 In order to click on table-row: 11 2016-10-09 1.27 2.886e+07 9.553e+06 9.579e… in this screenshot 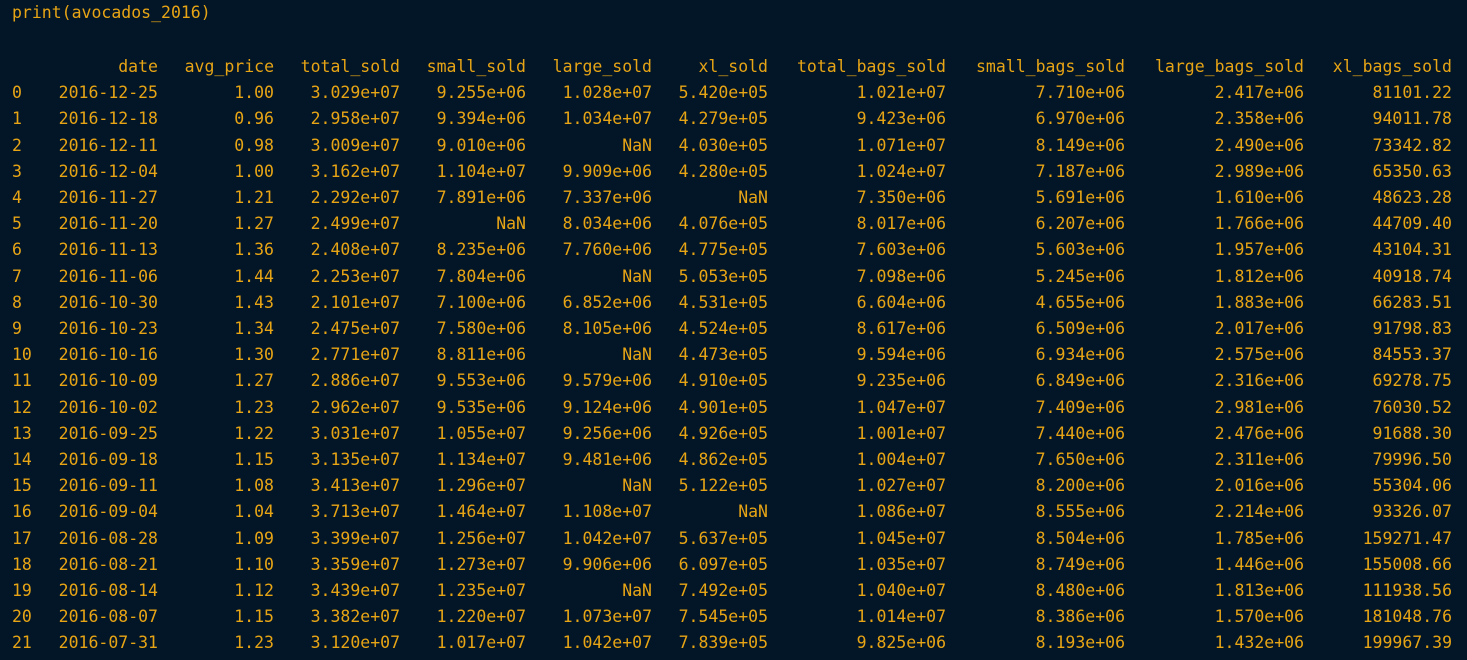, I will do `click(726, 381)`.